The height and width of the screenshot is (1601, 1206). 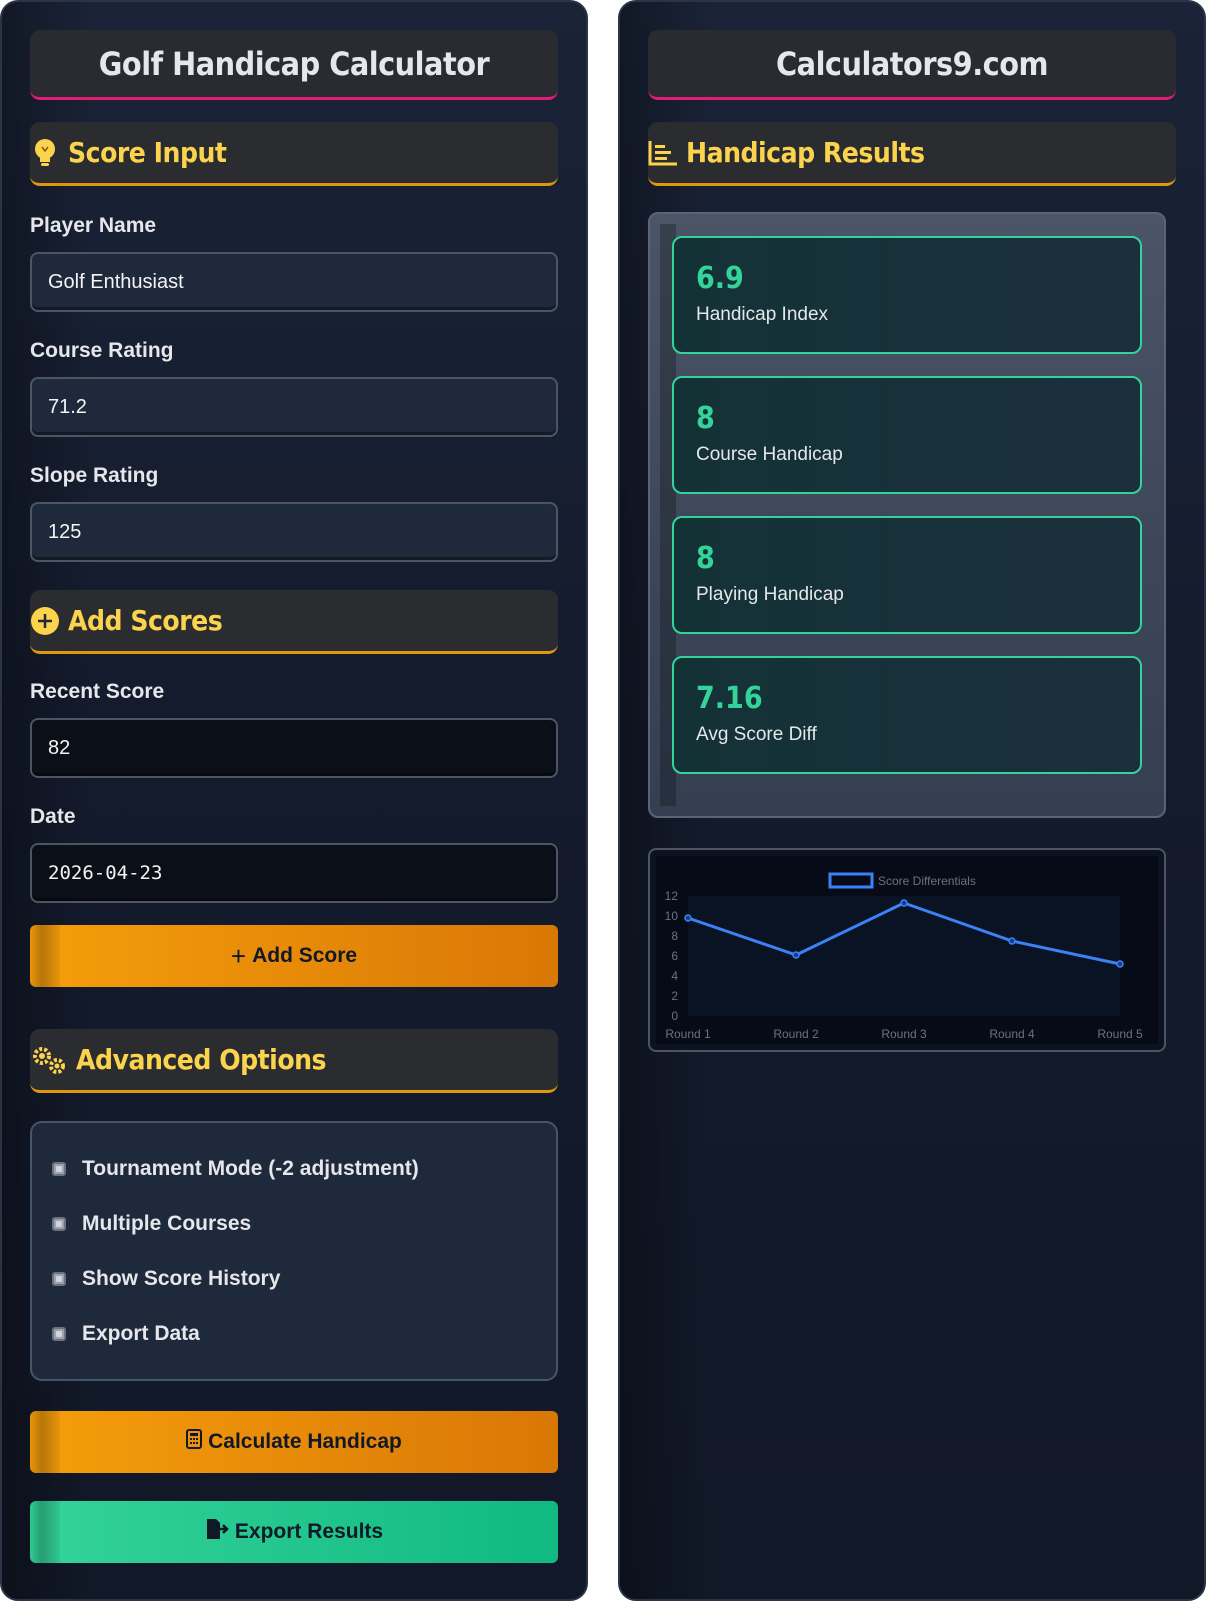 What do you see at coordinates (294, 622) in the screenshot?
I see `add-scores-header: Add Scores` at bounding box center [294, 622].